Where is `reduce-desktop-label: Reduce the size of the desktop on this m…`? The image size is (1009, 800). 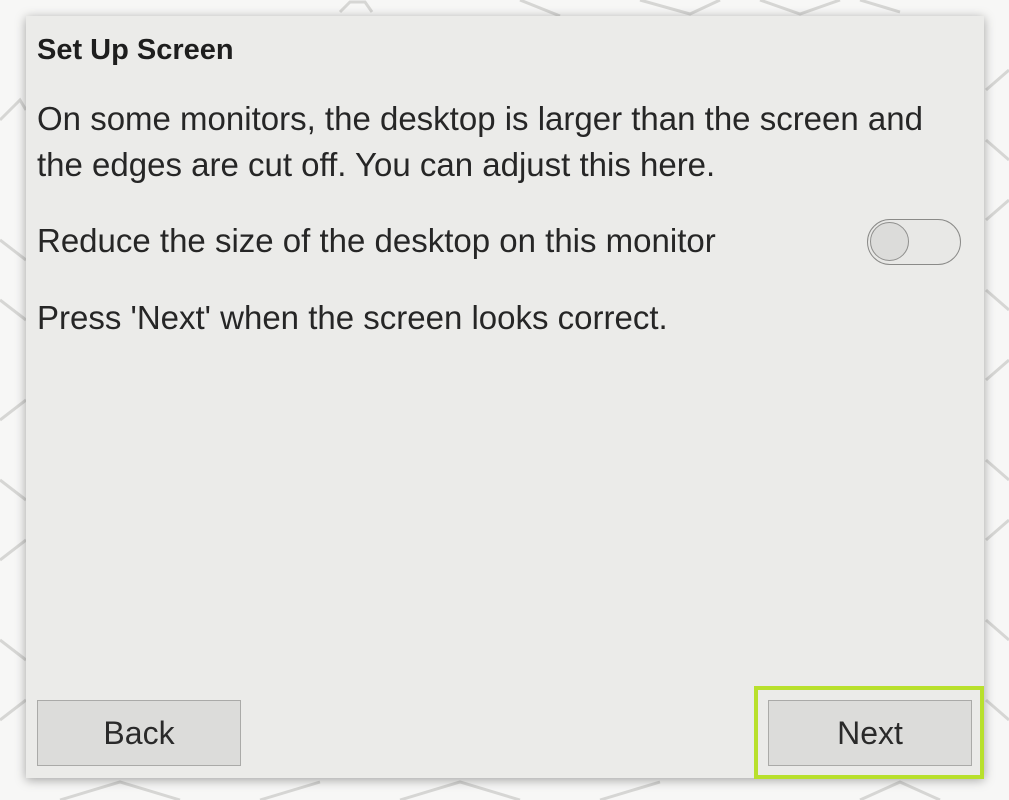
reduce-desktop-label: Reduce the size of the desktop on this m… is located at coordinates (376, 240).